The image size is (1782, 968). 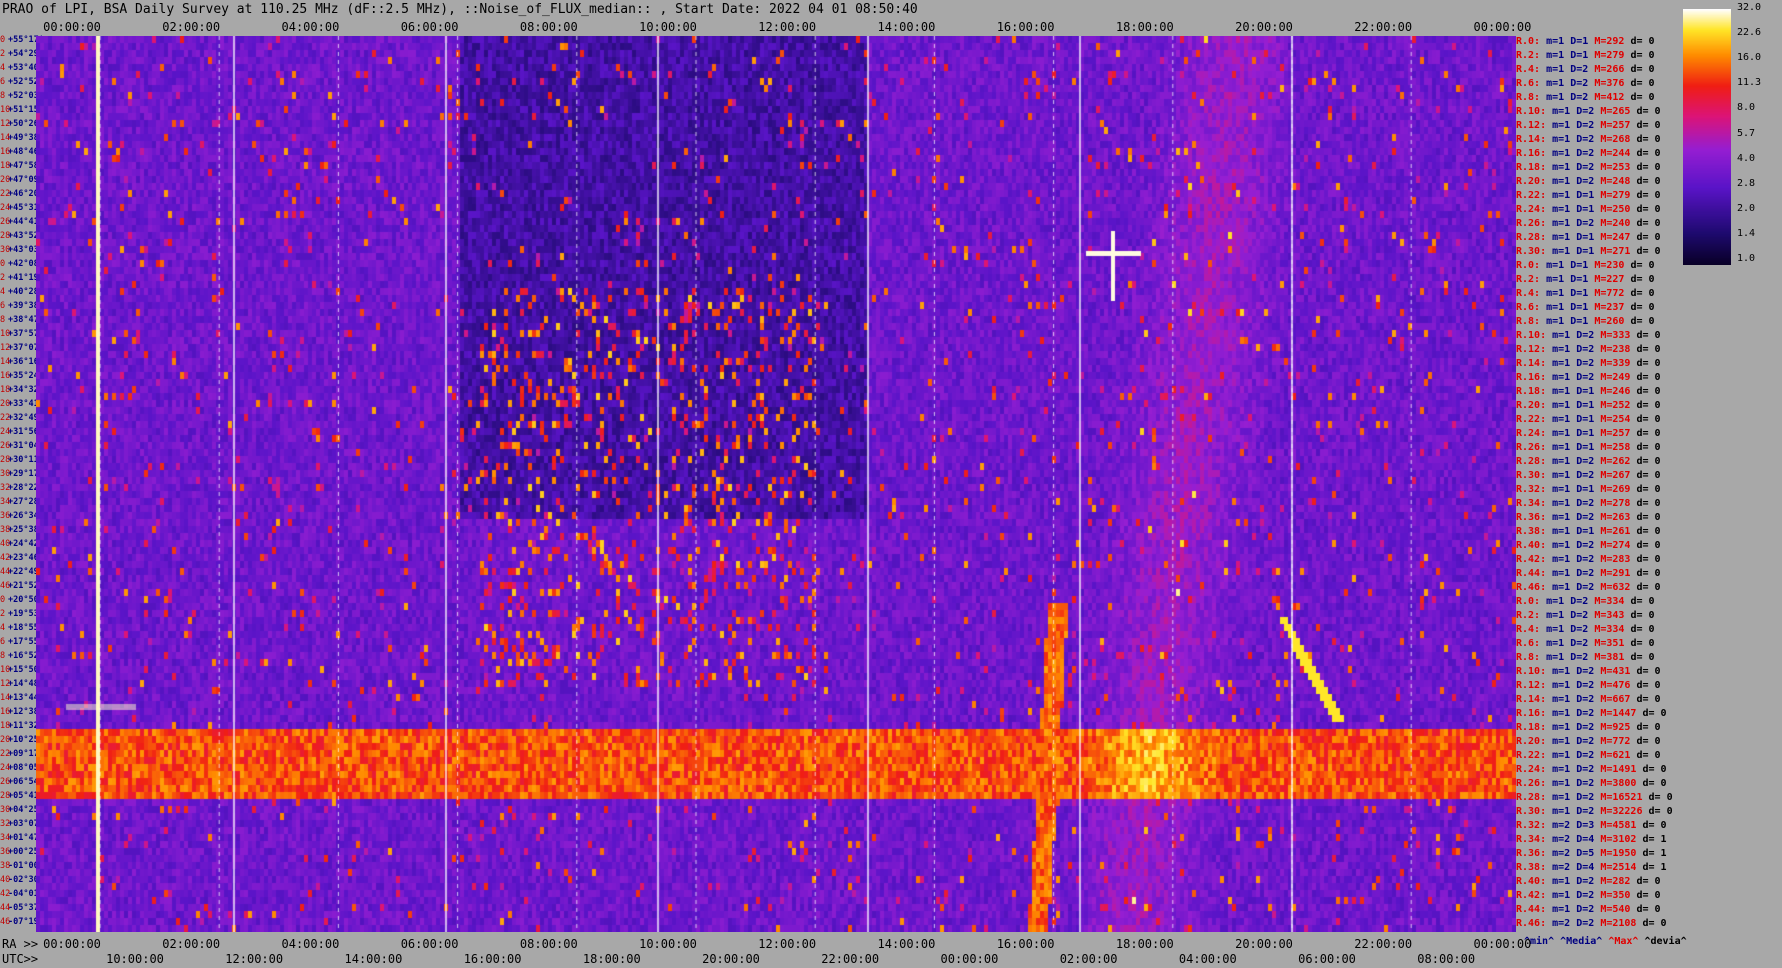 I want to click on row-stat-M: M=3102, so click(x=1618, y=839).